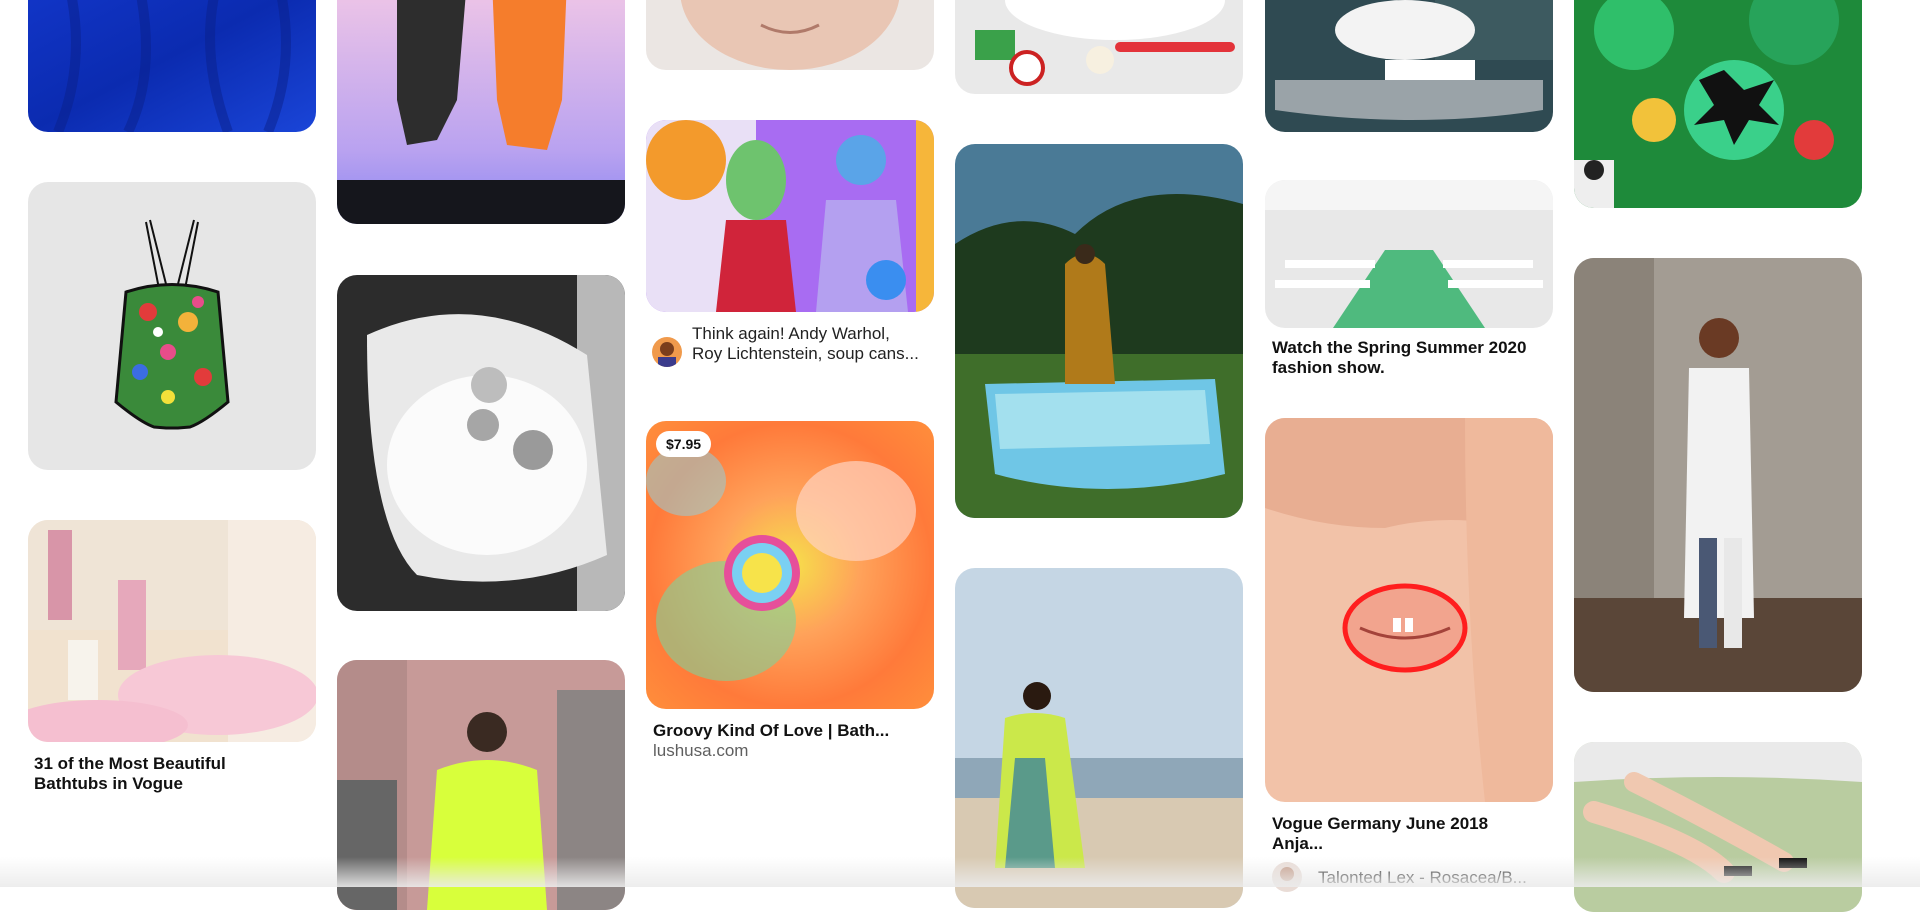  I want to click on pin-image-face-closeup, so click(790, 35).